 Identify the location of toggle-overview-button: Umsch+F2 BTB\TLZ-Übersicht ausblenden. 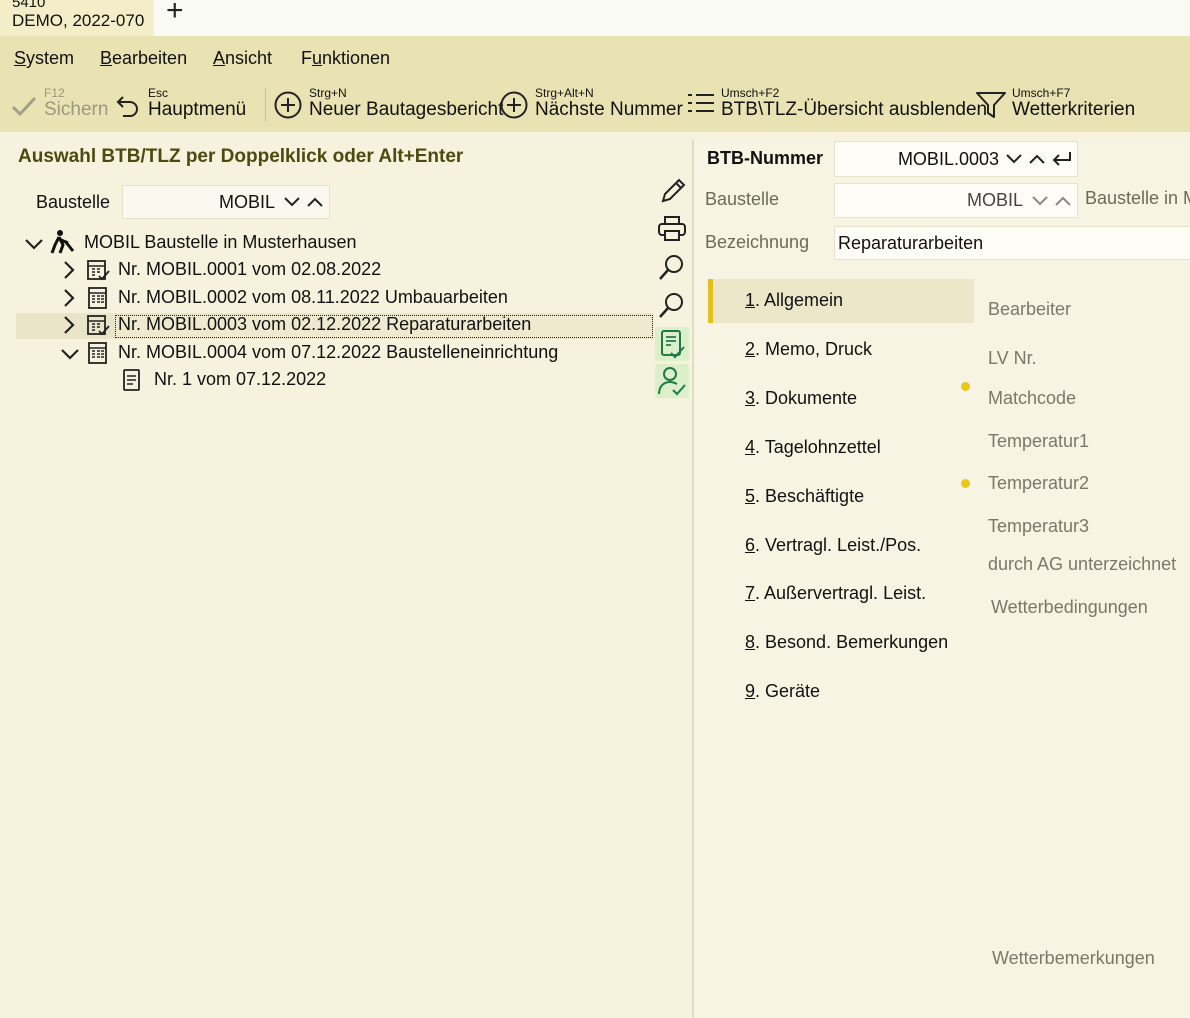
(836, 104).